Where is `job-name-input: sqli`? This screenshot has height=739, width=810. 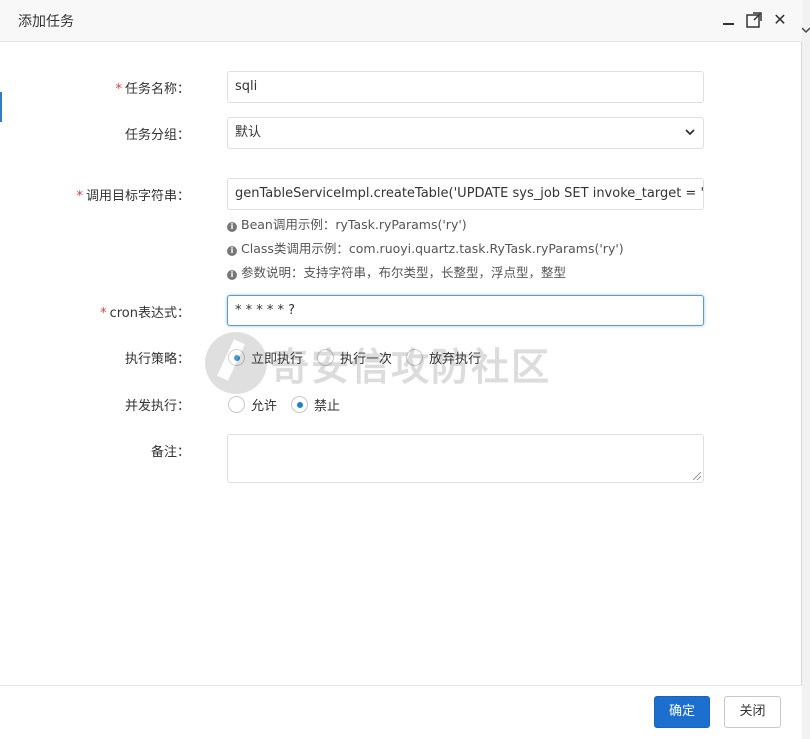 job-name-input: sqli is located at coordinates (465, 87).